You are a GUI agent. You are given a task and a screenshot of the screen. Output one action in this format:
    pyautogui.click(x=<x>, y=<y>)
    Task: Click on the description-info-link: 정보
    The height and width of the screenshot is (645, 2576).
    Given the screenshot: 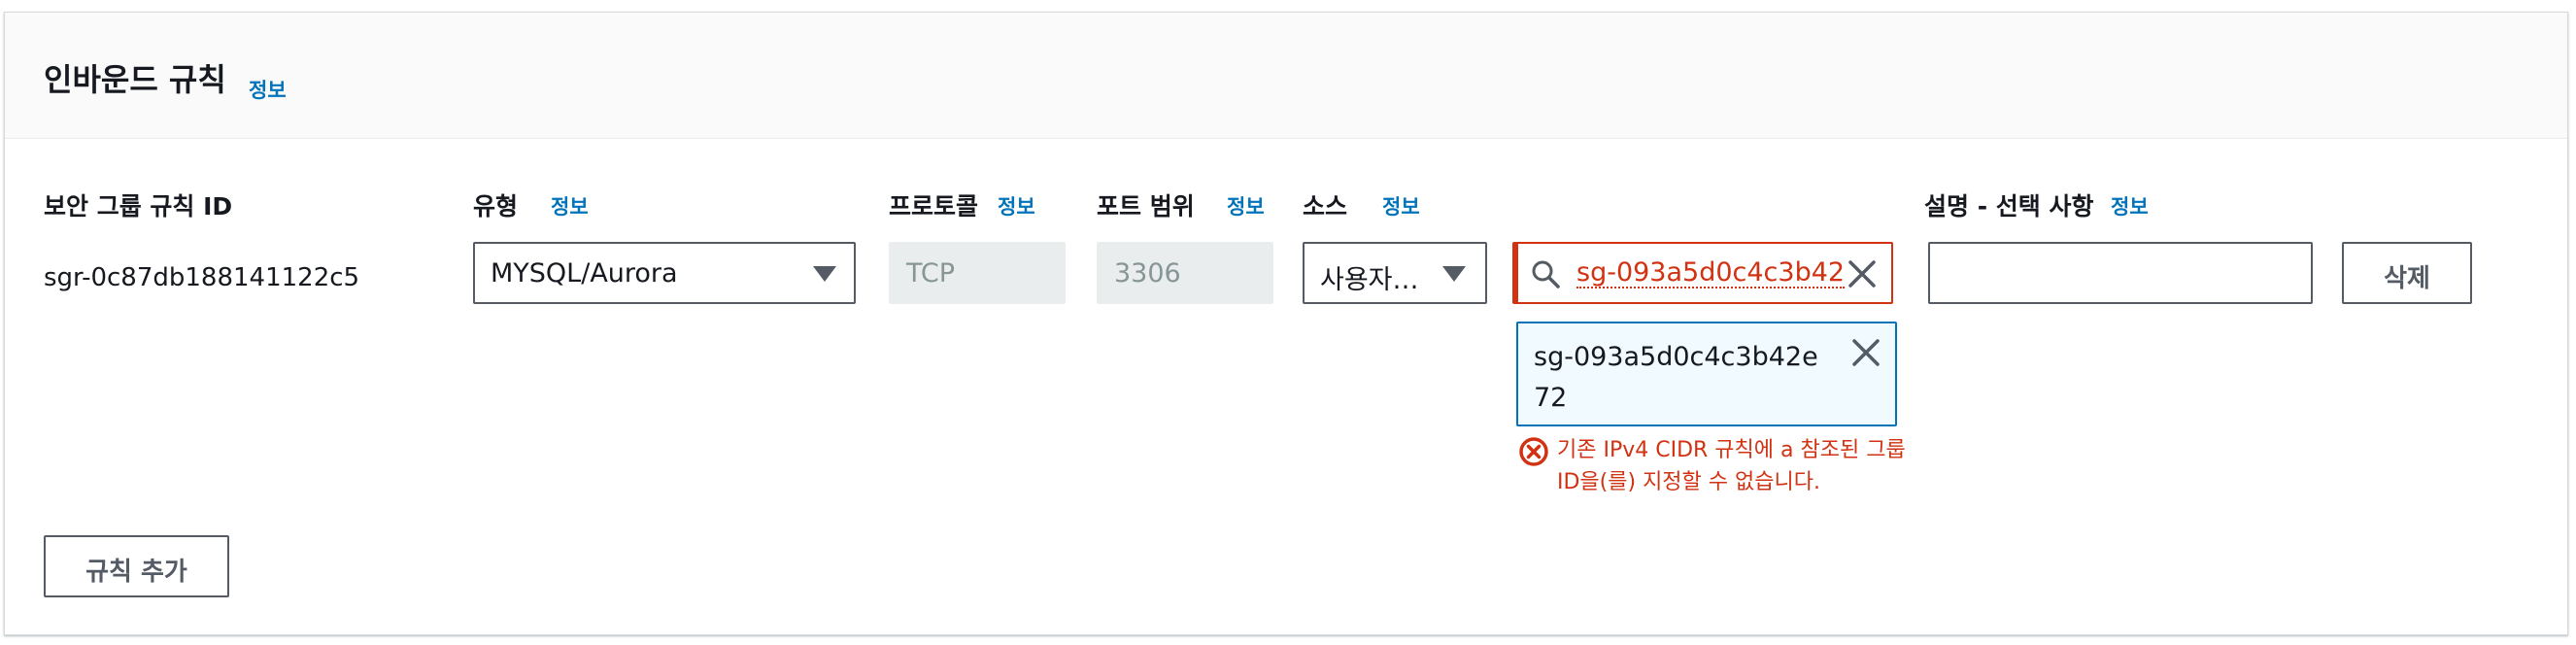 What is the action you would take?
    pyautogui.click(x=2130, y=206)
    